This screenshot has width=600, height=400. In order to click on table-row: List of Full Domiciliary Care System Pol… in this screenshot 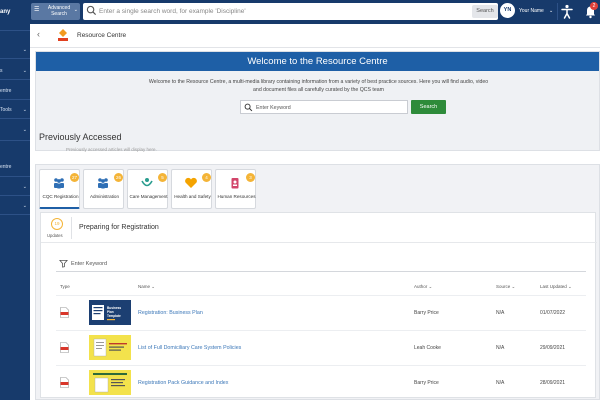, I will do `click(321, 347)`.